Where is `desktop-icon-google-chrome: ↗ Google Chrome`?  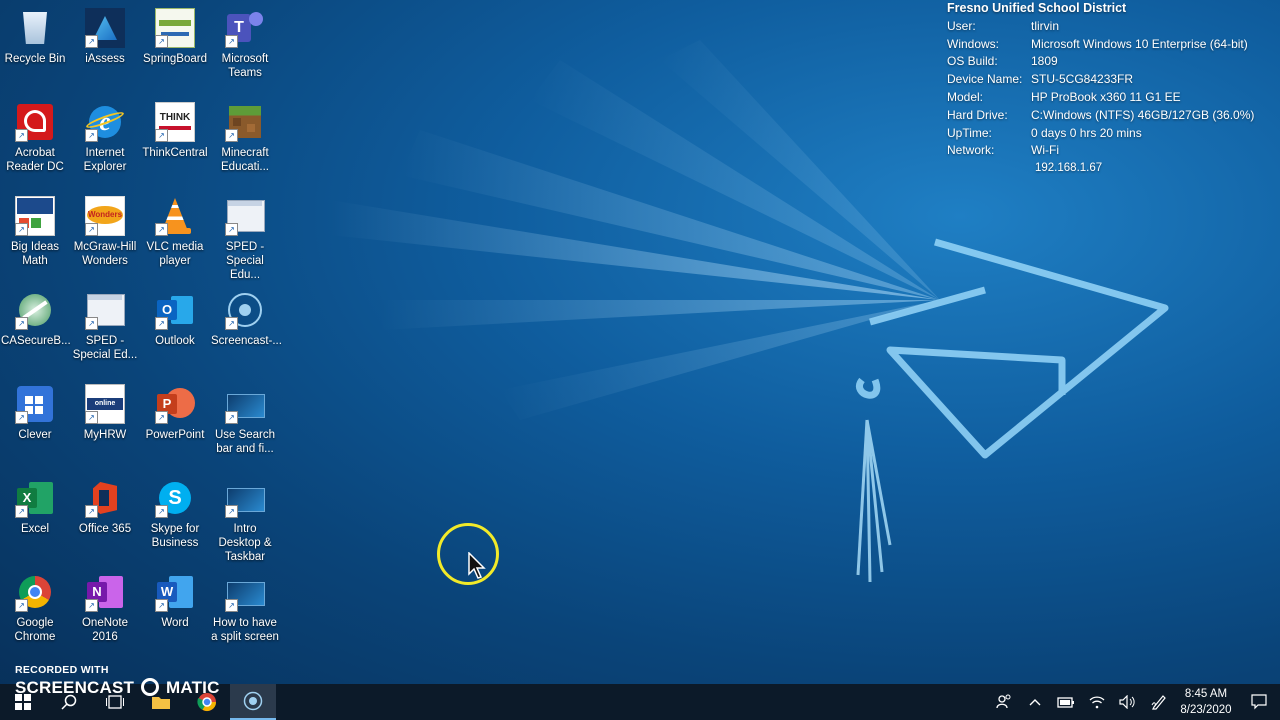 desktop-icon-google-chrome: ↗ Google Chrome is located at coordinates (35, 611).